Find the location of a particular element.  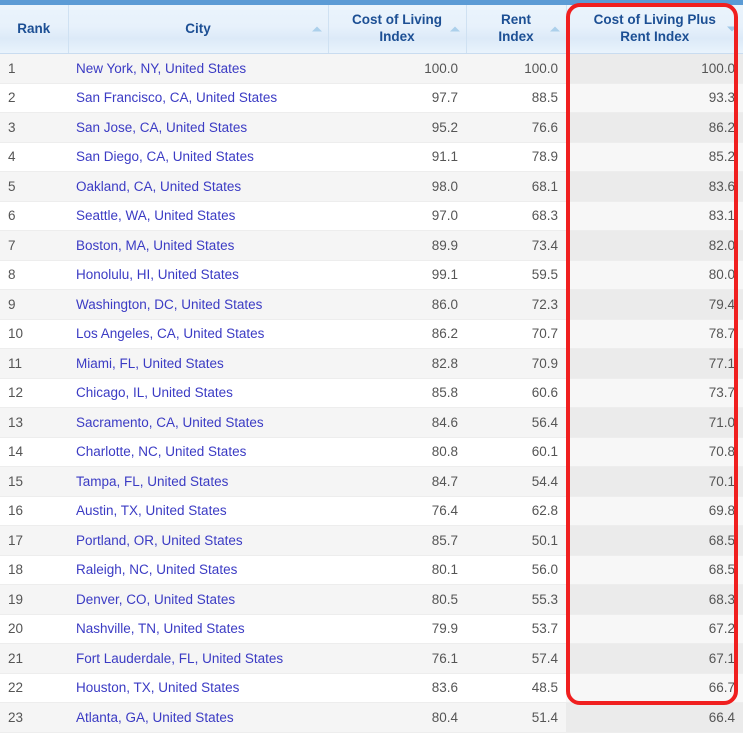

city-link: New York, NY, United States is located at coordinates (161, 68).